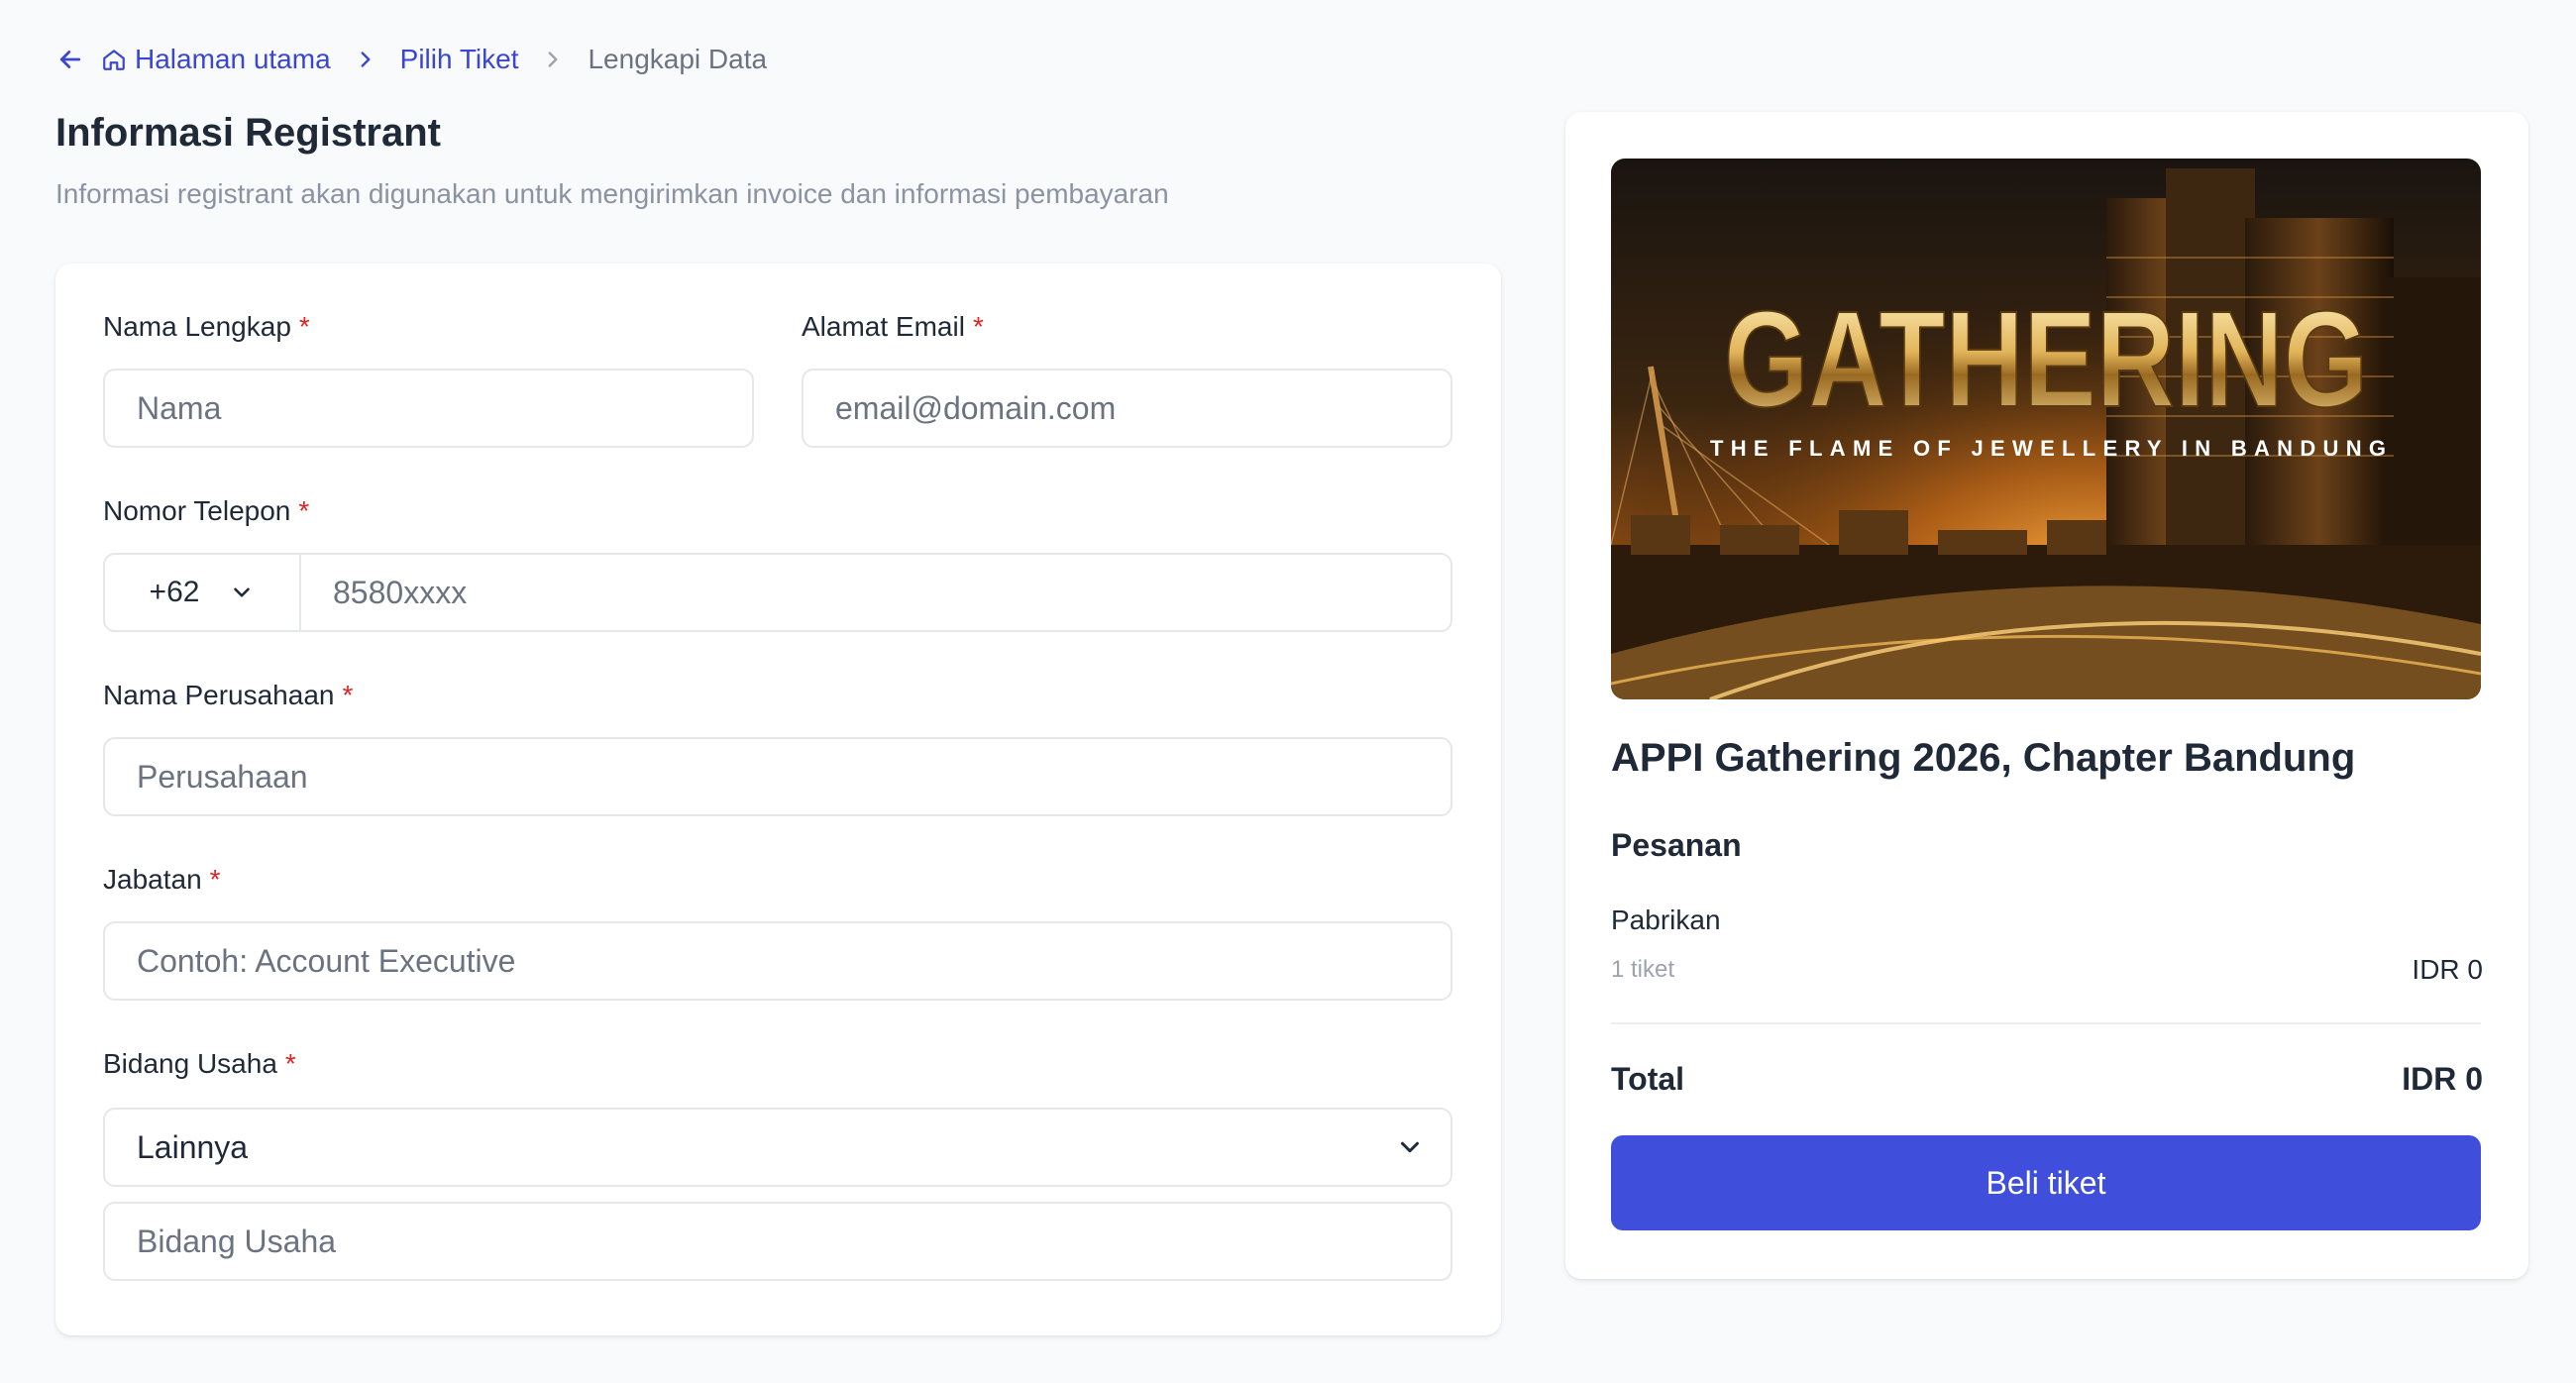 This screenshot has height=1383, width=2576. Describe the element at coordinates (326, 960) in the screenshot. I see `position-placeholder: Contoh: Account Executive` at that location.